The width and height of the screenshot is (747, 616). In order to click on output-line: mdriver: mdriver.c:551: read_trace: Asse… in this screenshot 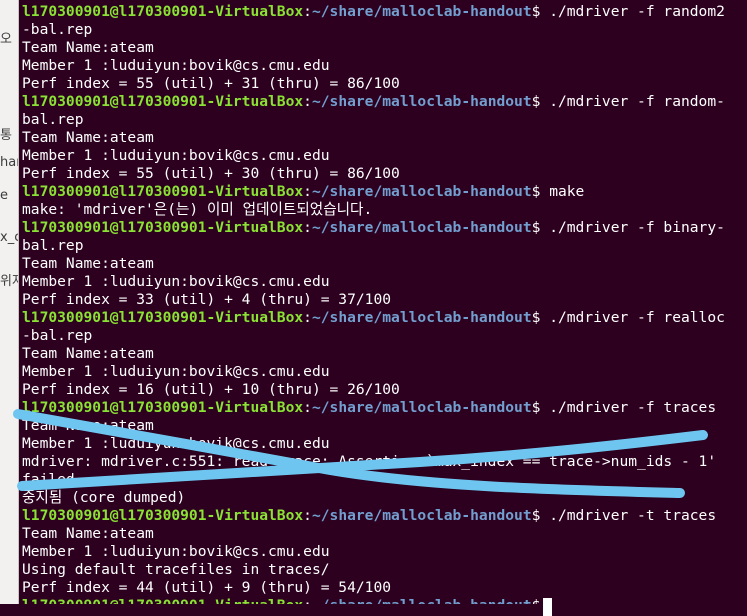, I will do `click(369, 461)`.